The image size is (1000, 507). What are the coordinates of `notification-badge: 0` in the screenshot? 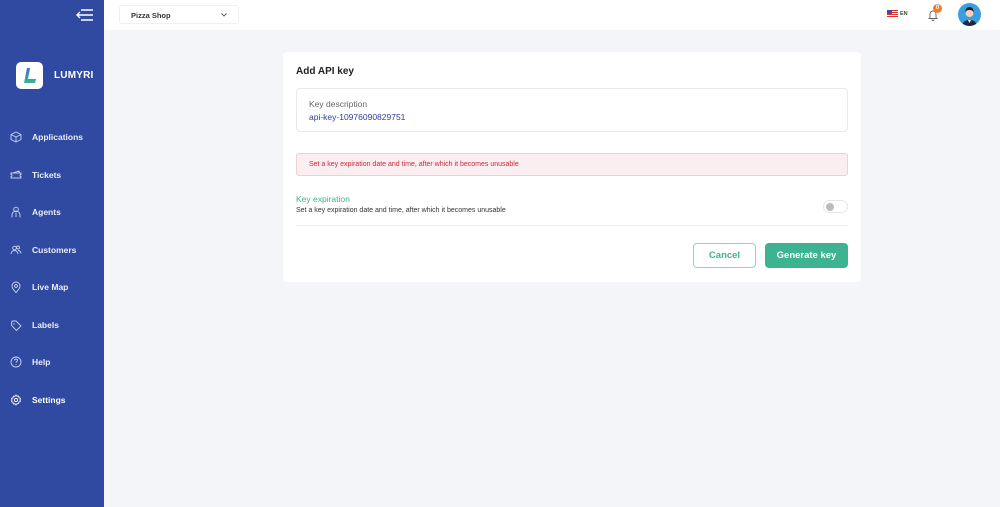 It's located at (937, 8).